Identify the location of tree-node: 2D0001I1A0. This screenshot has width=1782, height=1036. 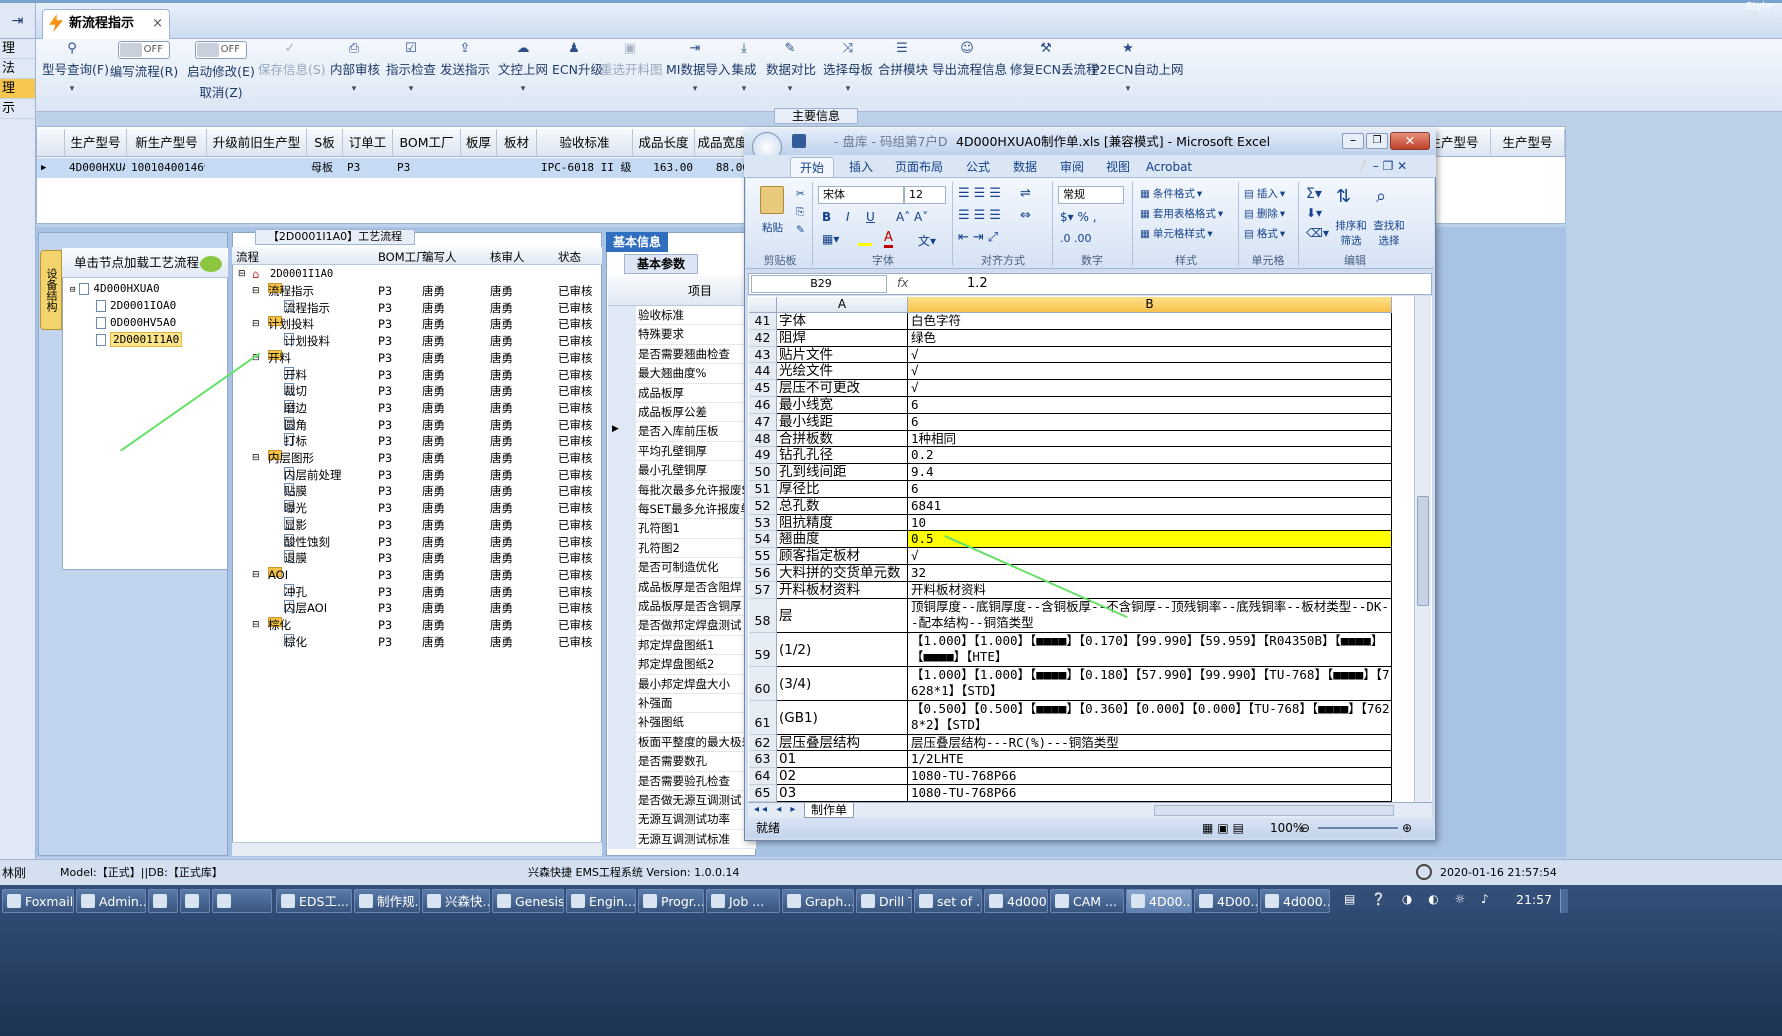
(139, 339).